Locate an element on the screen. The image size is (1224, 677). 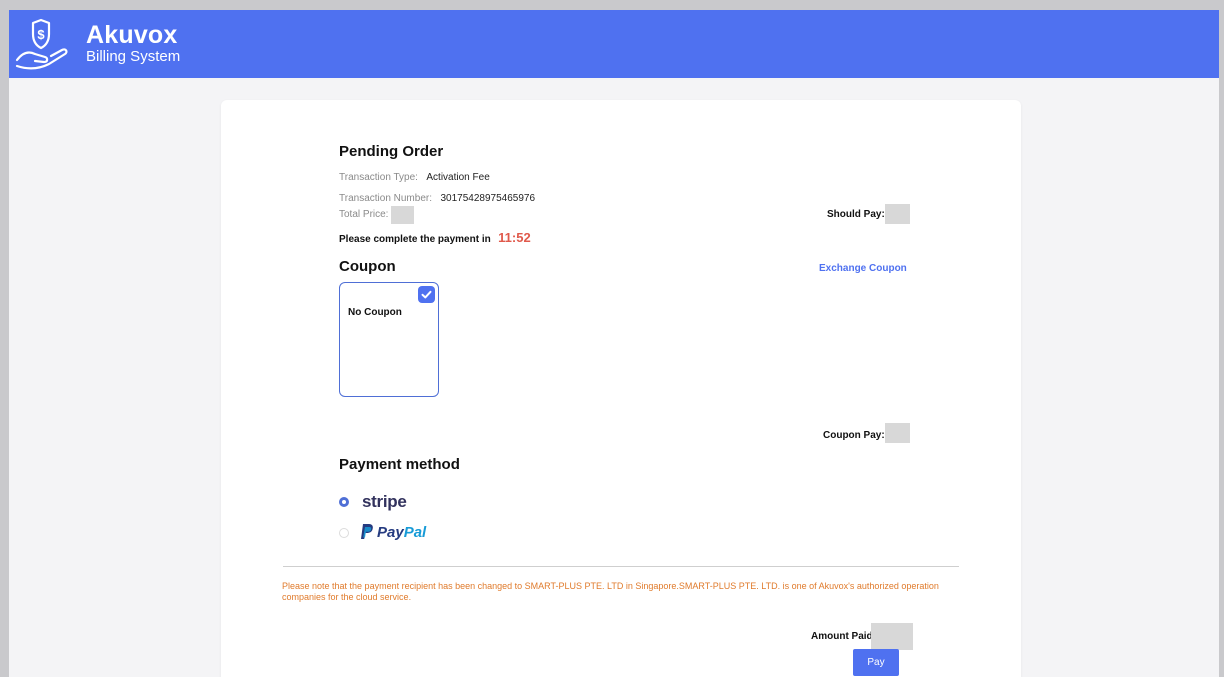
divider is located at coordinates (621, 566).